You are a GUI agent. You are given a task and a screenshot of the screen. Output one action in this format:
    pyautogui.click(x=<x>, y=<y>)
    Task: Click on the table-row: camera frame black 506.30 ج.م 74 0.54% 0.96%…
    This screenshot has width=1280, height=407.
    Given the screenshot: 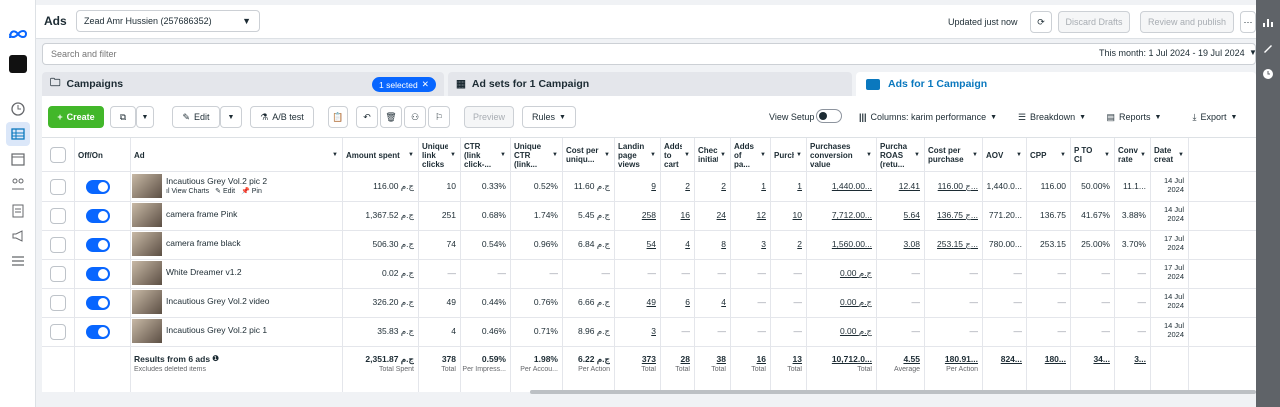 What is the action you would take?
    pyautogui.click(x=649, y=244)
    